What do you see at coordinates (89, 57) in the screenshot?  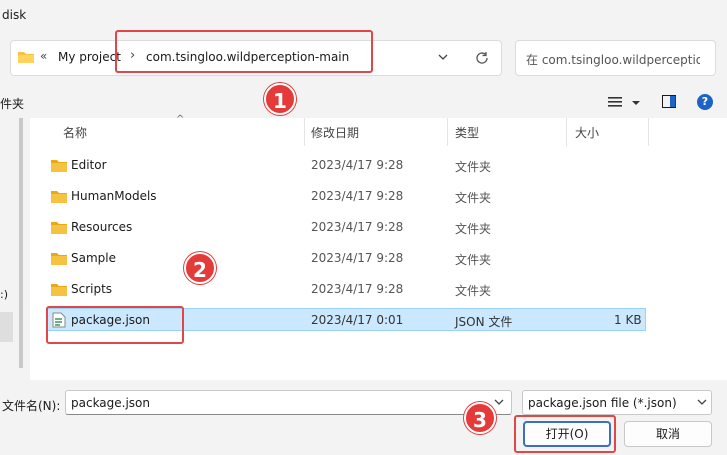 I see `breadcrumb-my-project: My project` at bounding box center [89, 57].